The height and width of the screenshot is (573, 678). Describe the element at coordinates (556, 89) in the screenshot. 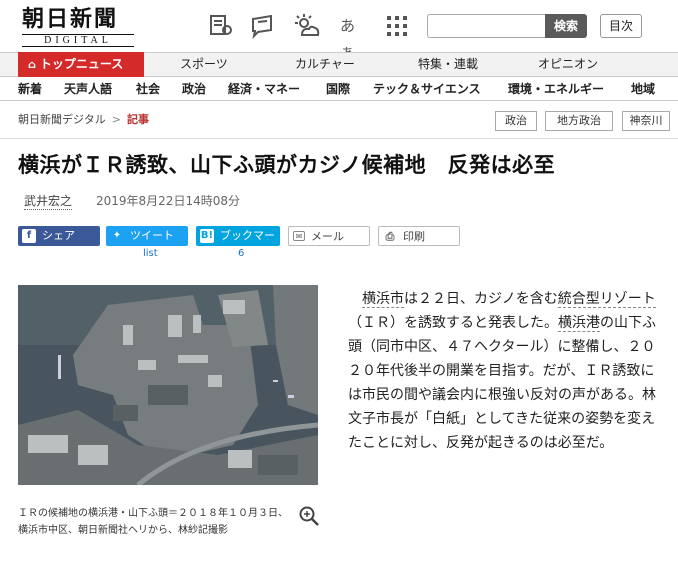

I see `nav-environment: 環境・エネルギー` at that location.